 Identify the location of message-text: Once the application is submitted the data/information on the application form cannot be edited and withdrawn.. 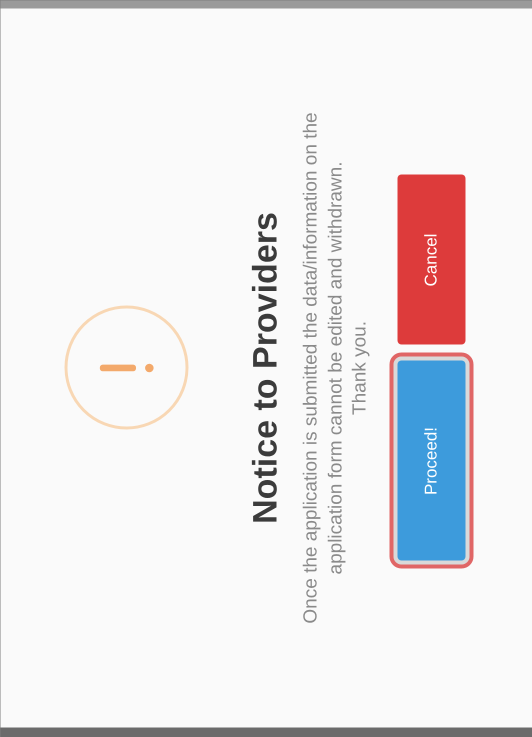
(323, 368).